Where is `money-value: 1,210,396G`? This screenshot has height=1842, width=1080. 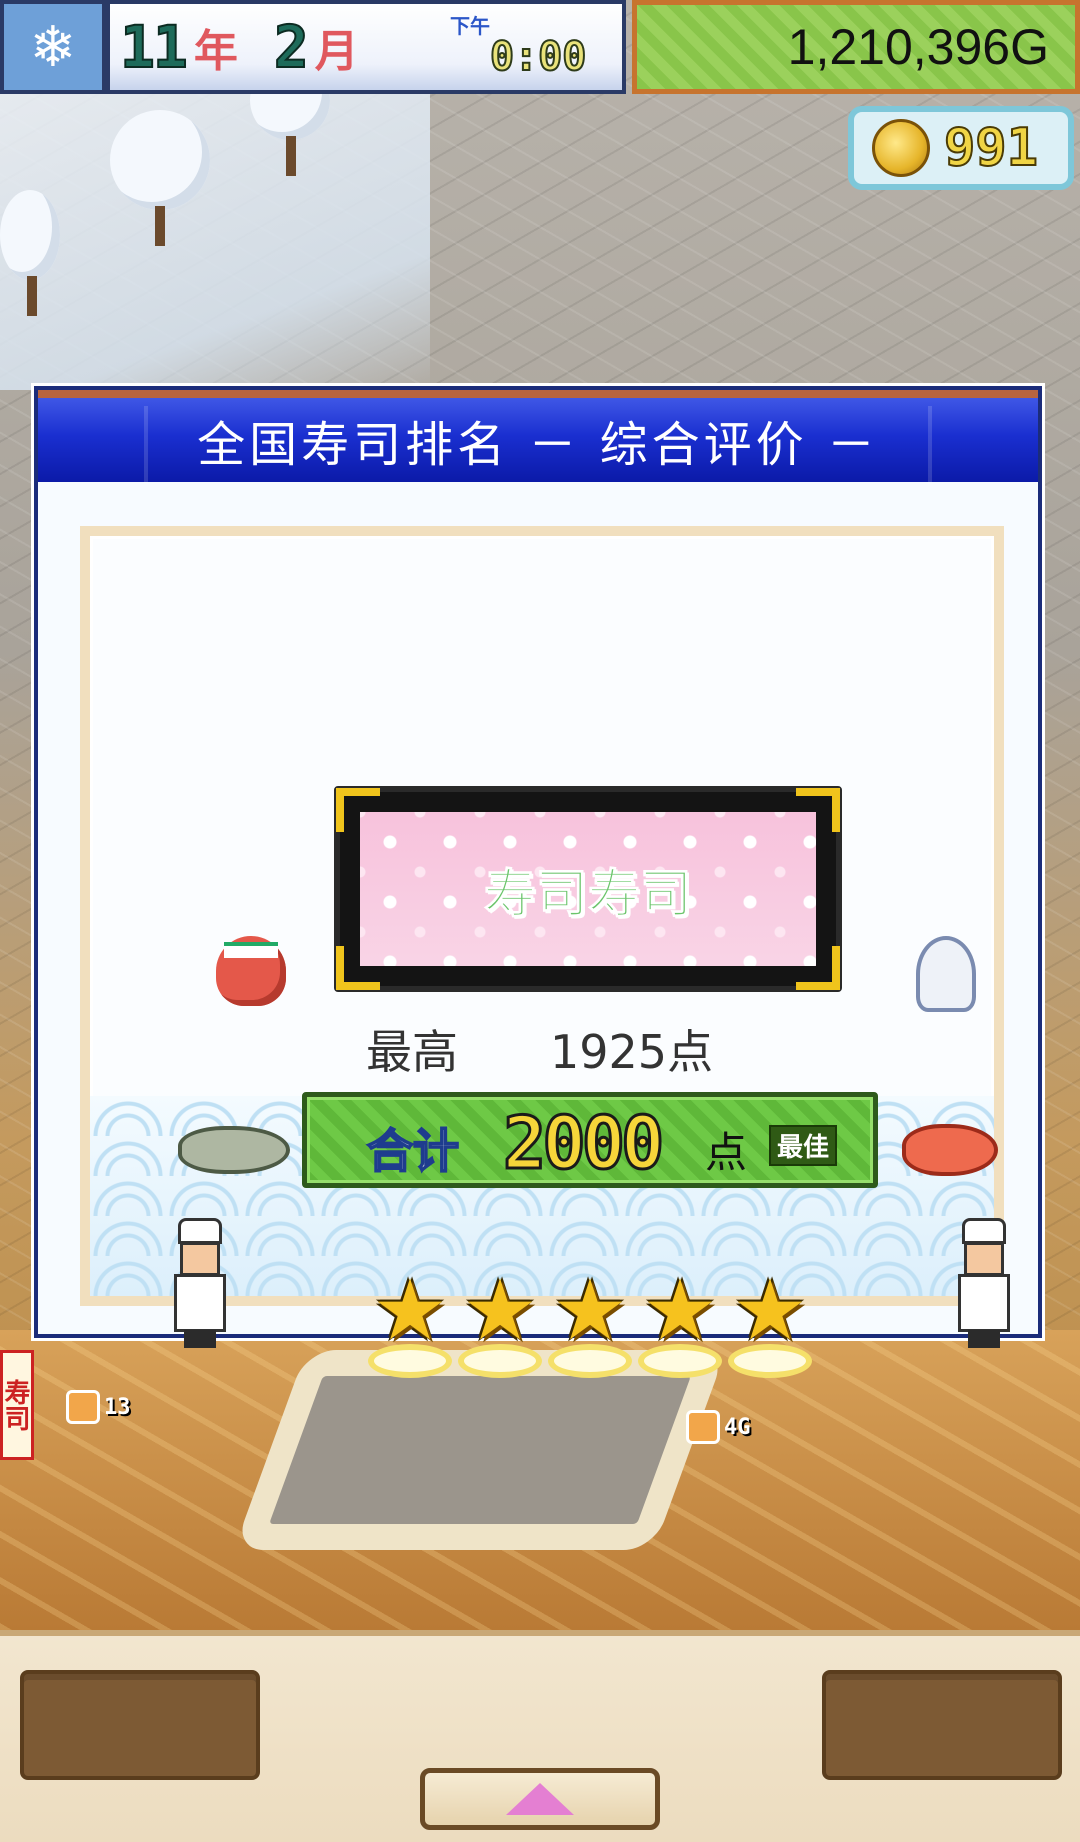
money-value: 1,210,396G is located at coordinates (918, 47).